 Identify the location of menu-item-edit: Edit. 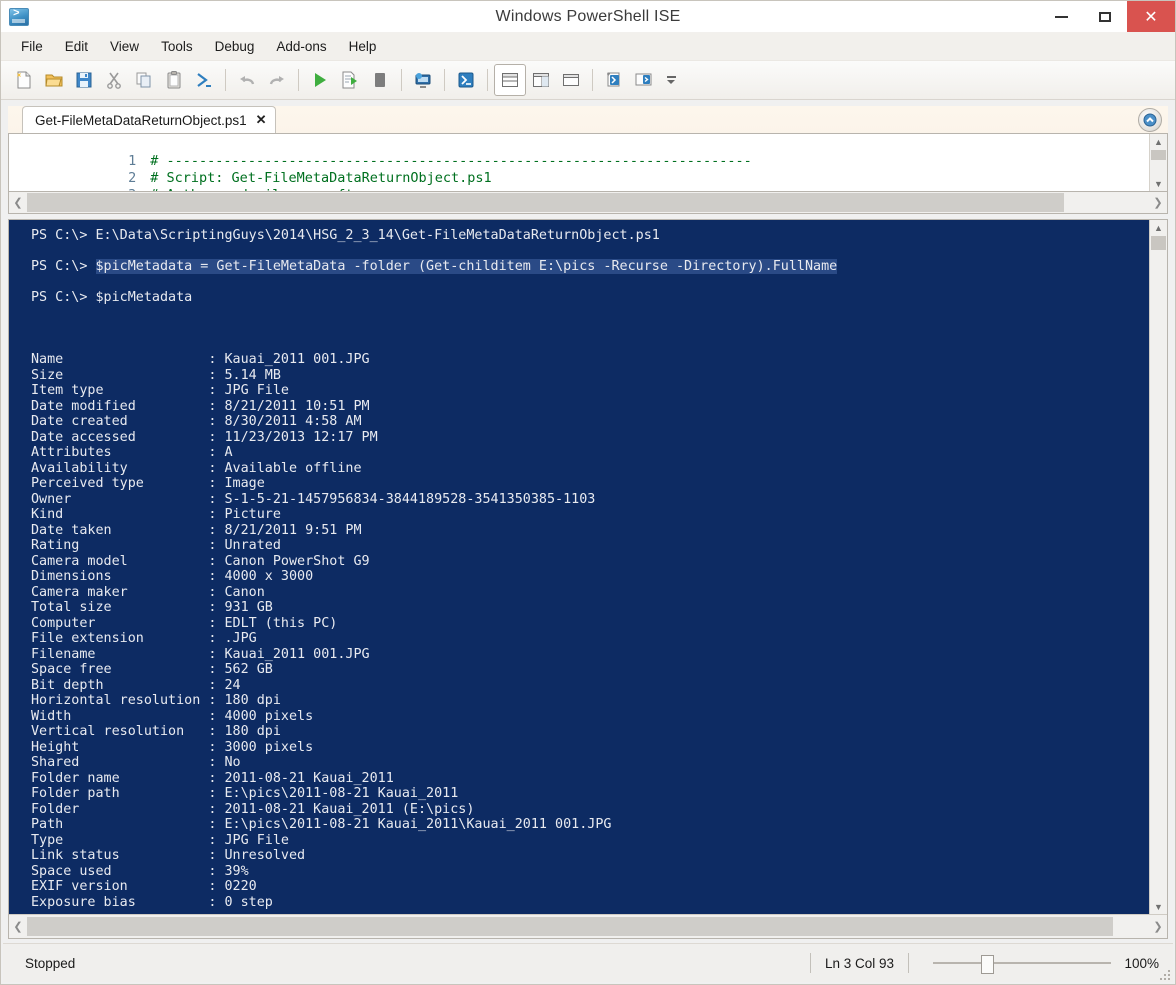
(76, 46).